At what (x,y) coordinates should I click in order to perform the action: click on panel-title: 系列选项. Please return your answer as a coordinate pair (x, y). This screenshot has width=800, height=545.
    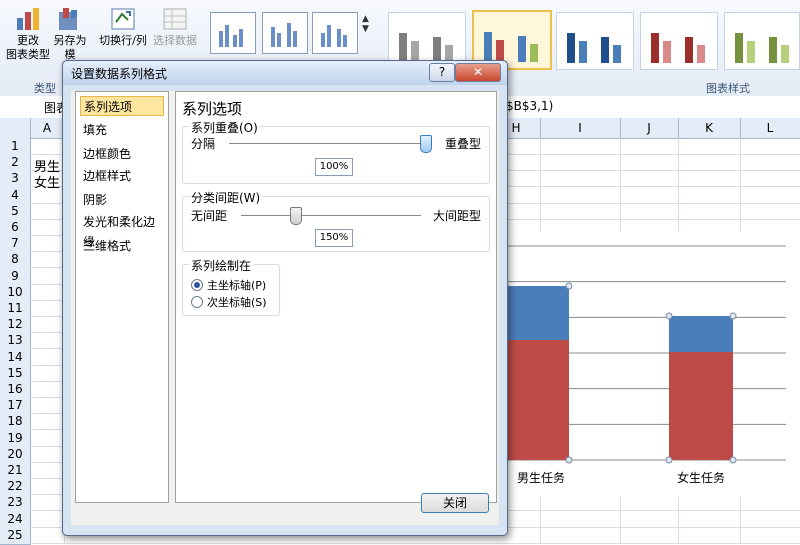
    Looking at the image, I should click on (212, 109).